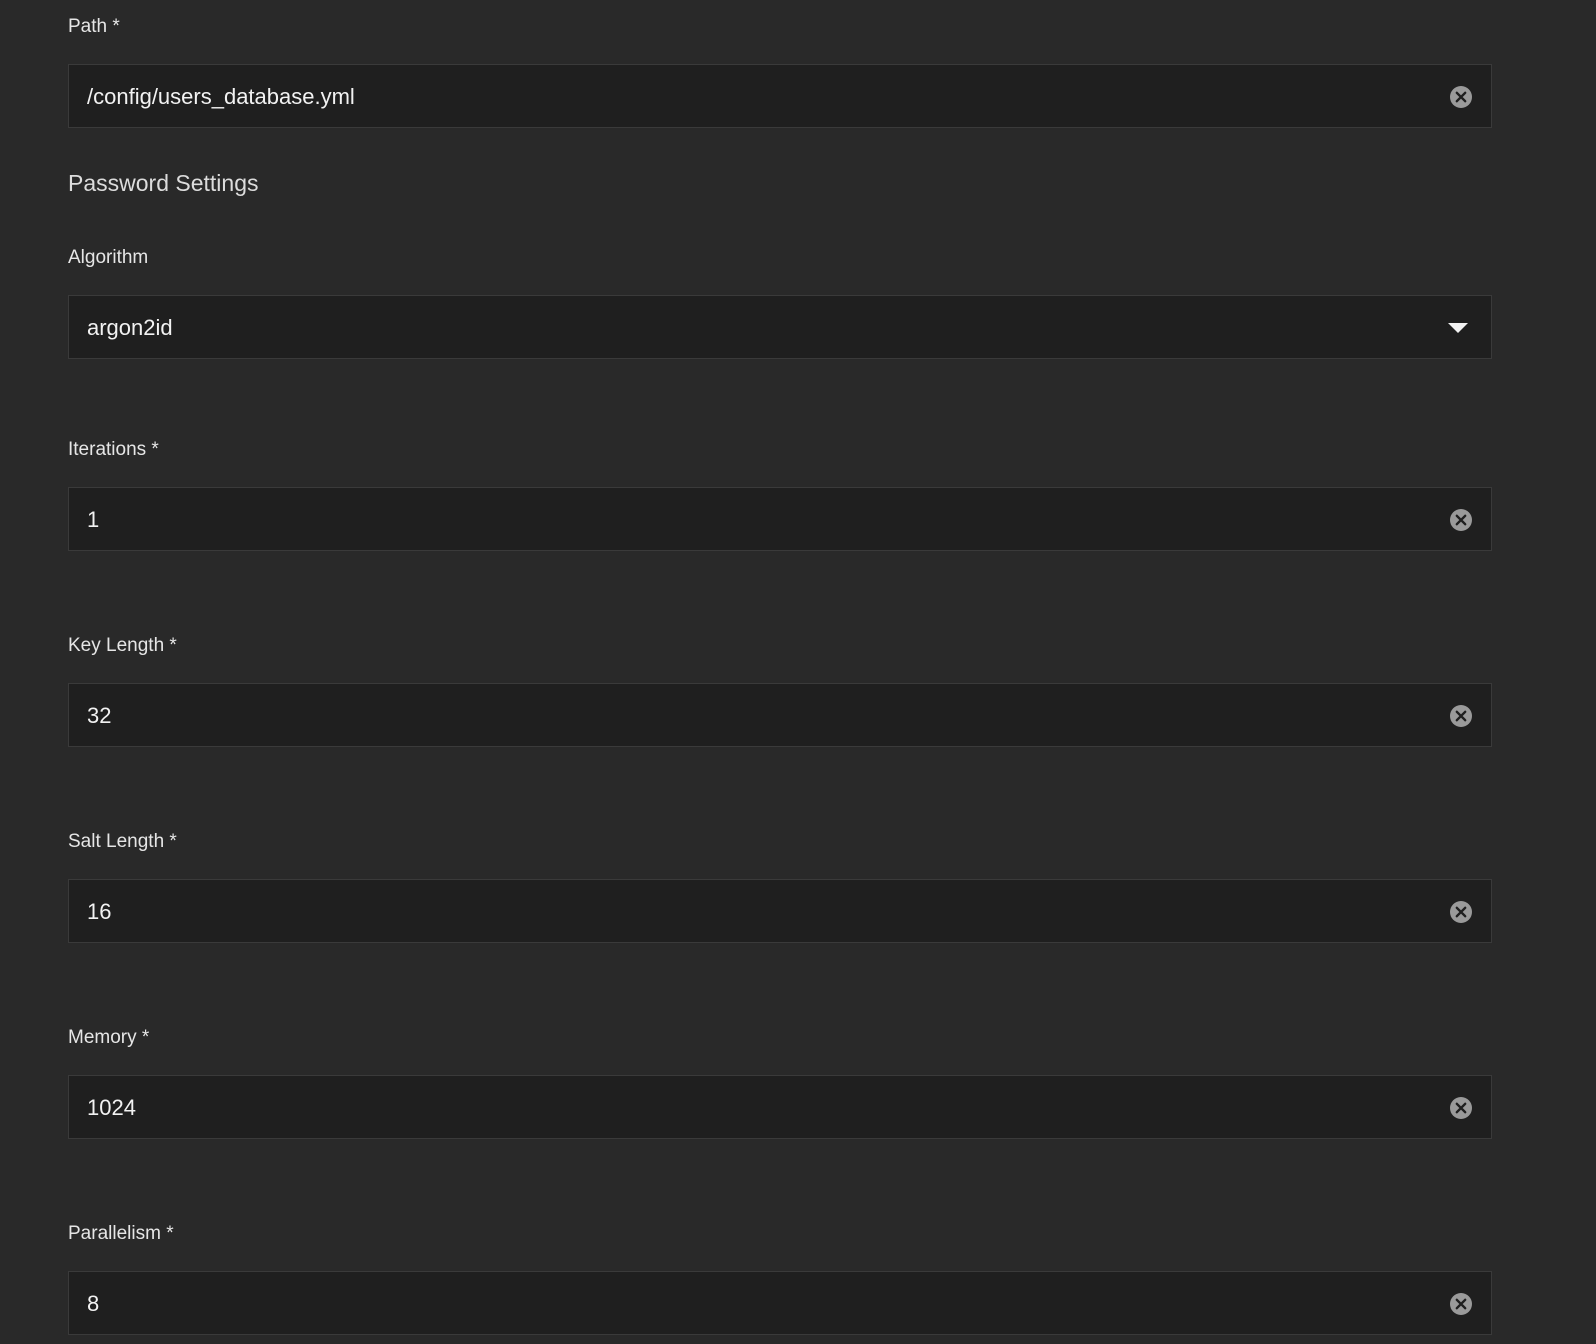  Describe the element at coordinates (94, 26) in the screenshot. I see `path-label: Path *` at that location.